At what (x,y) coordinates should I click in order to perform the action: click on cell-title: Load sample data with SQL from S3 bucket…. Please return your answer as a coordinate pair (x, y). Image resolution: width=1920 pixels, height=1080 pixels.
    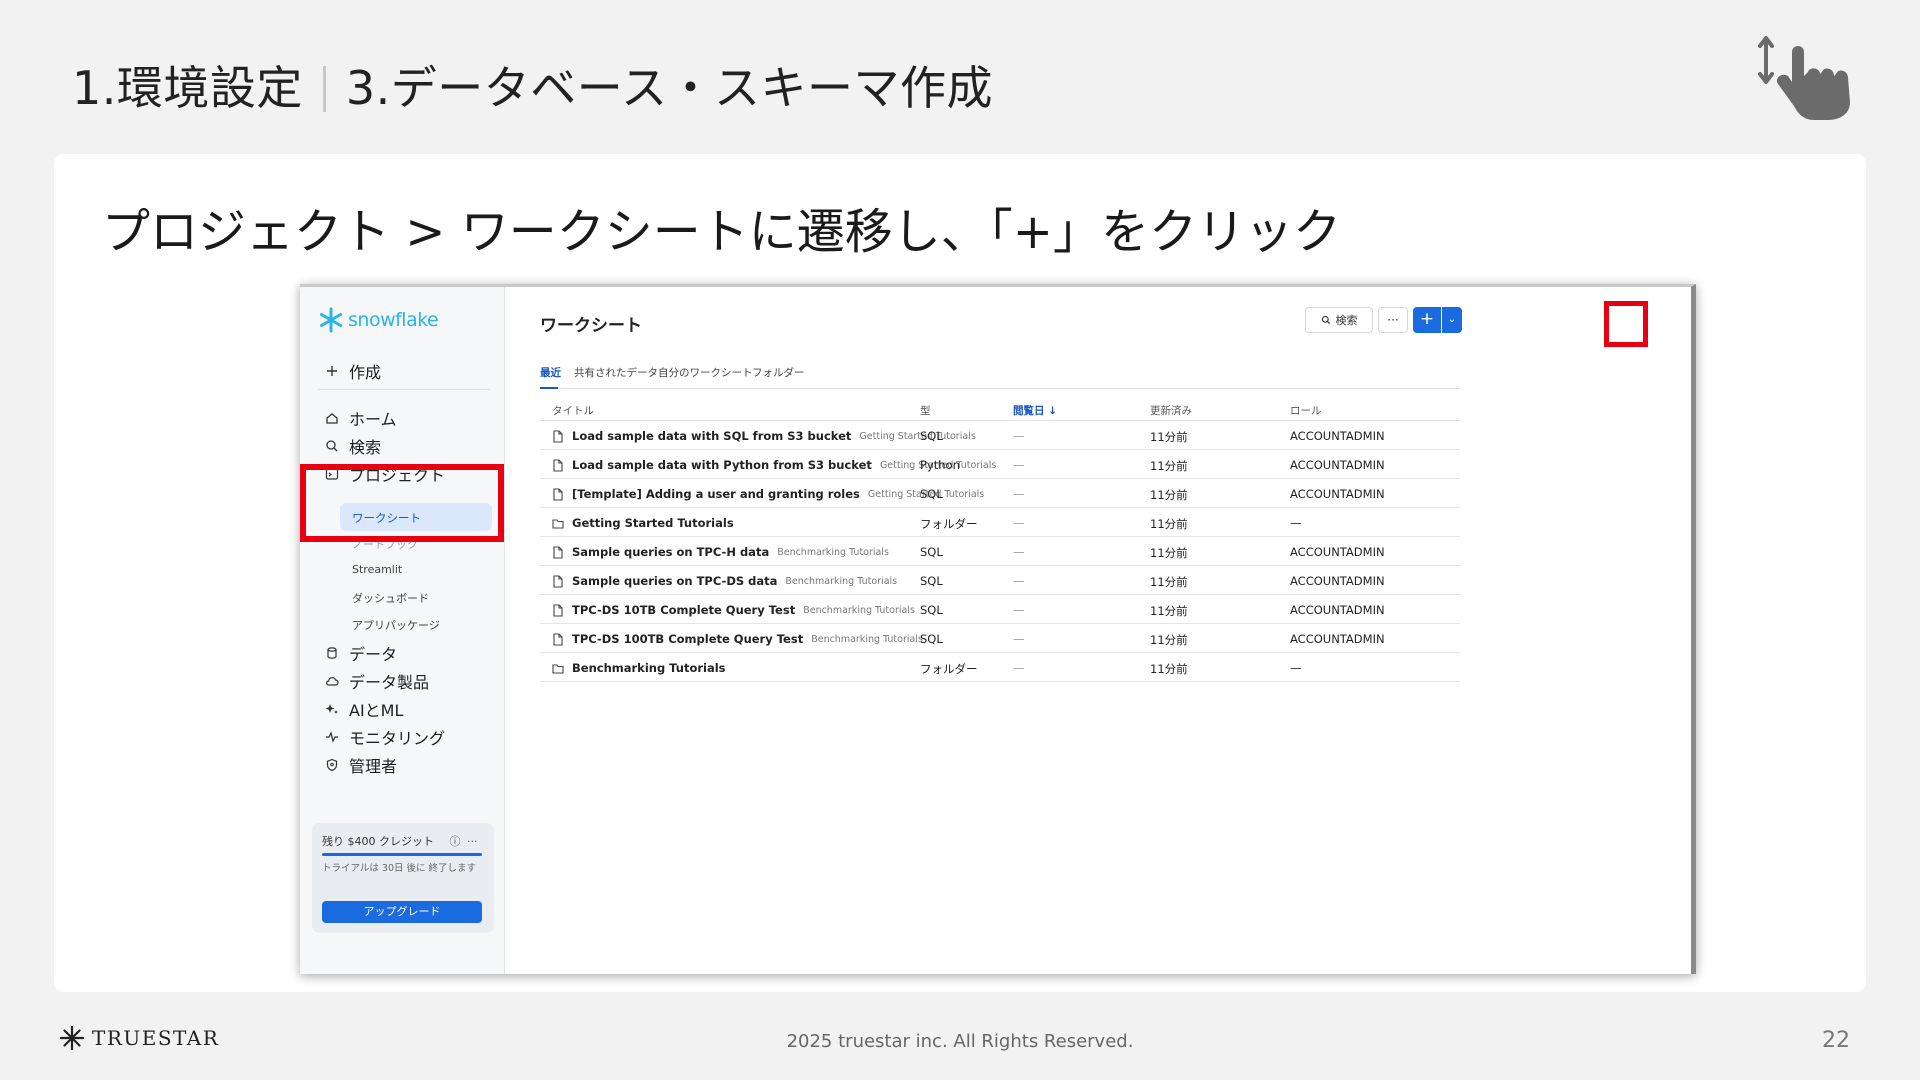
    Looking at the image, I should click on (764, 436).